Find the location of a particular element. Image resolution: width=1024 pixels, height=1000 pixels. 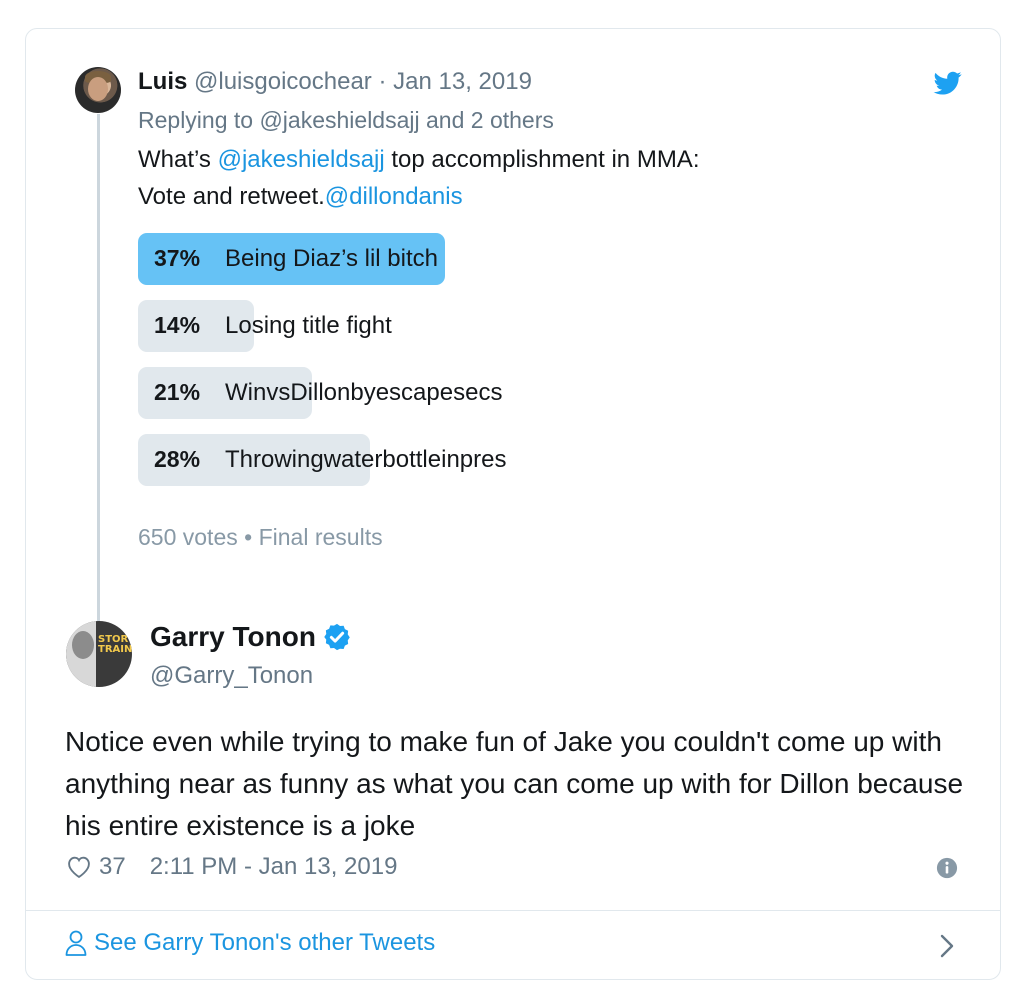

avatar-text: STORY TRAINING is located at coordinates (115, 644).